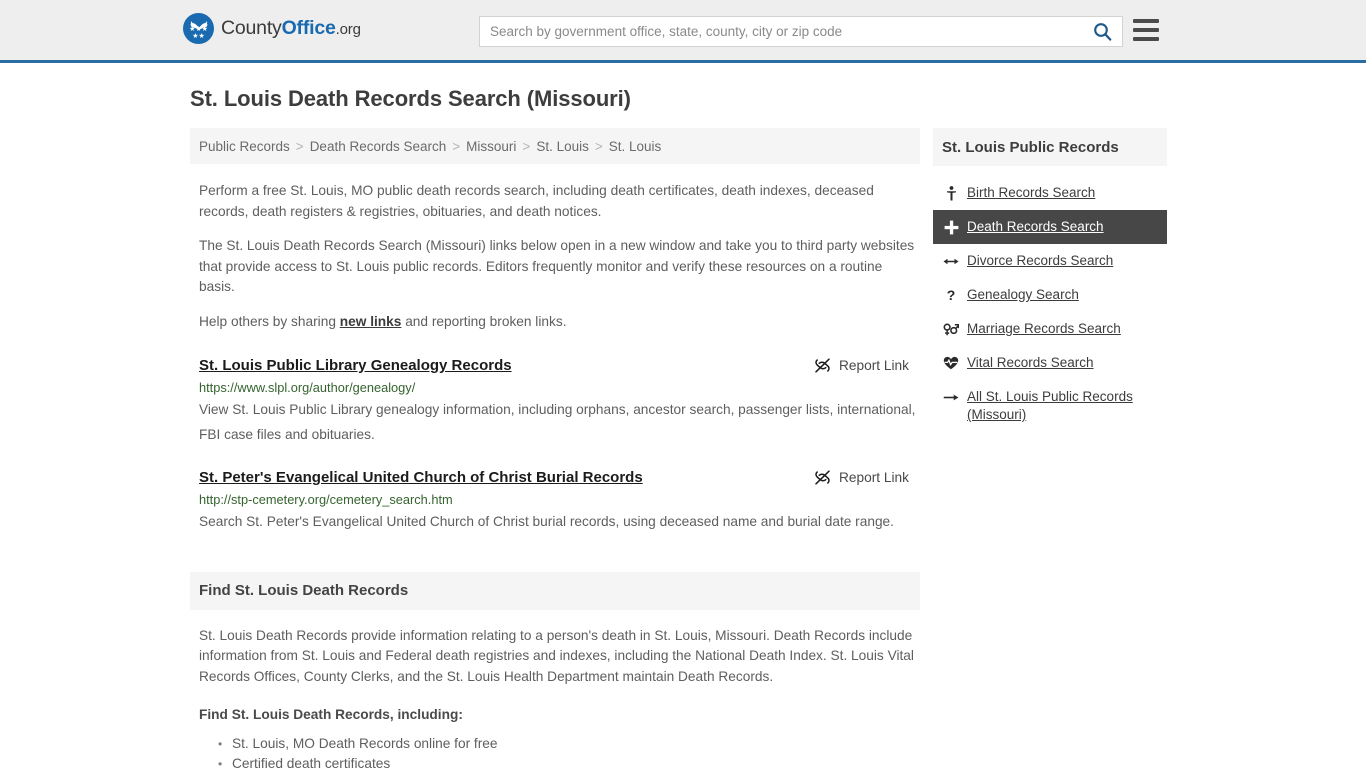 Image resolution: width=1366 pixels, height=768 pixels. I want to click on child-icon-glyph, so click(951, 192).